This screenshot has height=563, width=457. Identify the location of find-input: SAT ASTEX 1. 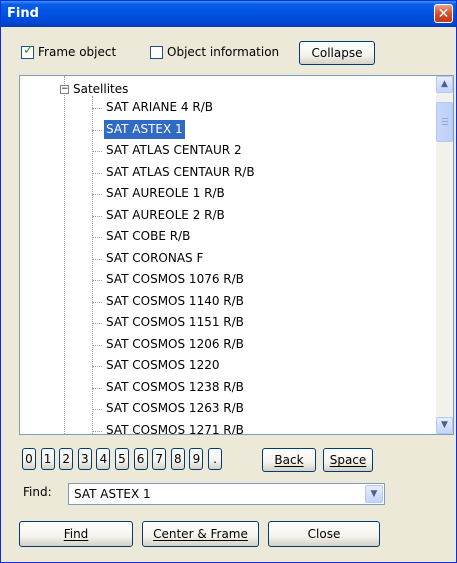
(112, 494).